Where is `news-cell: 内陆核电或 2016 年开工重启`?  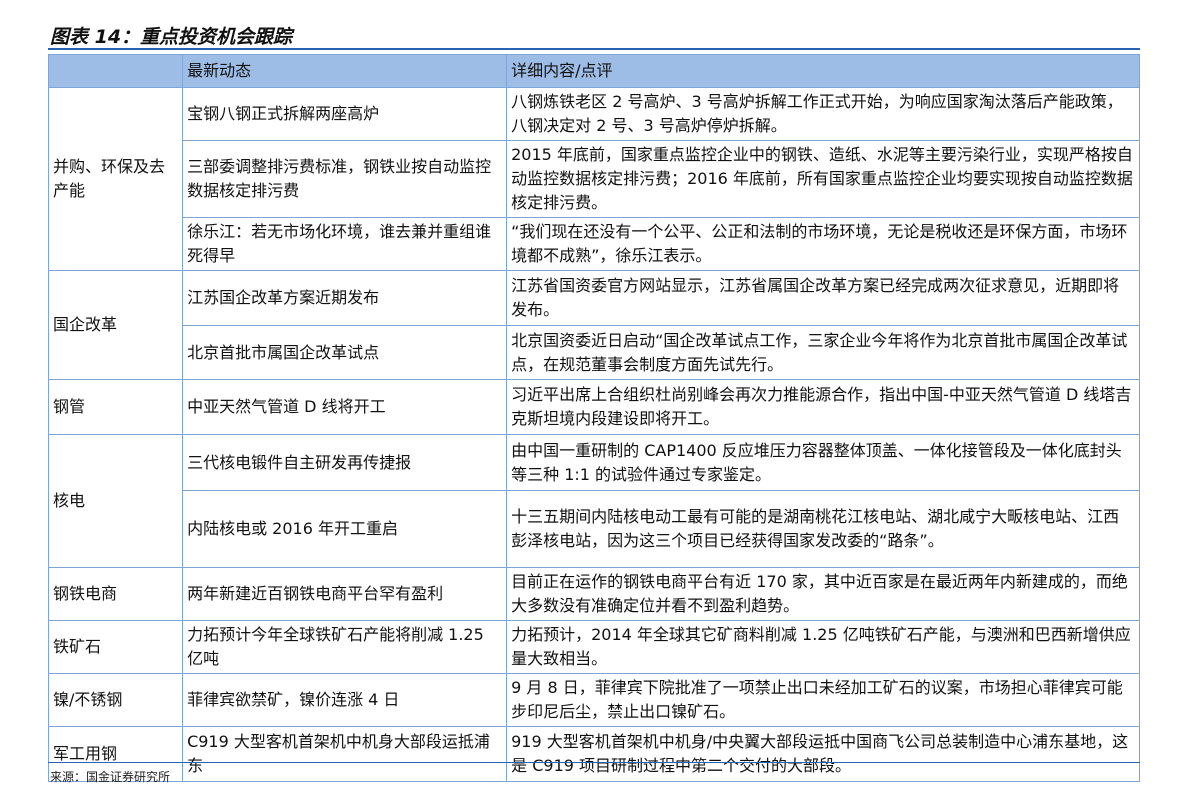 news-cell: 内陆核电或 2016 年开工重启 is located at coordinates (345, 529).